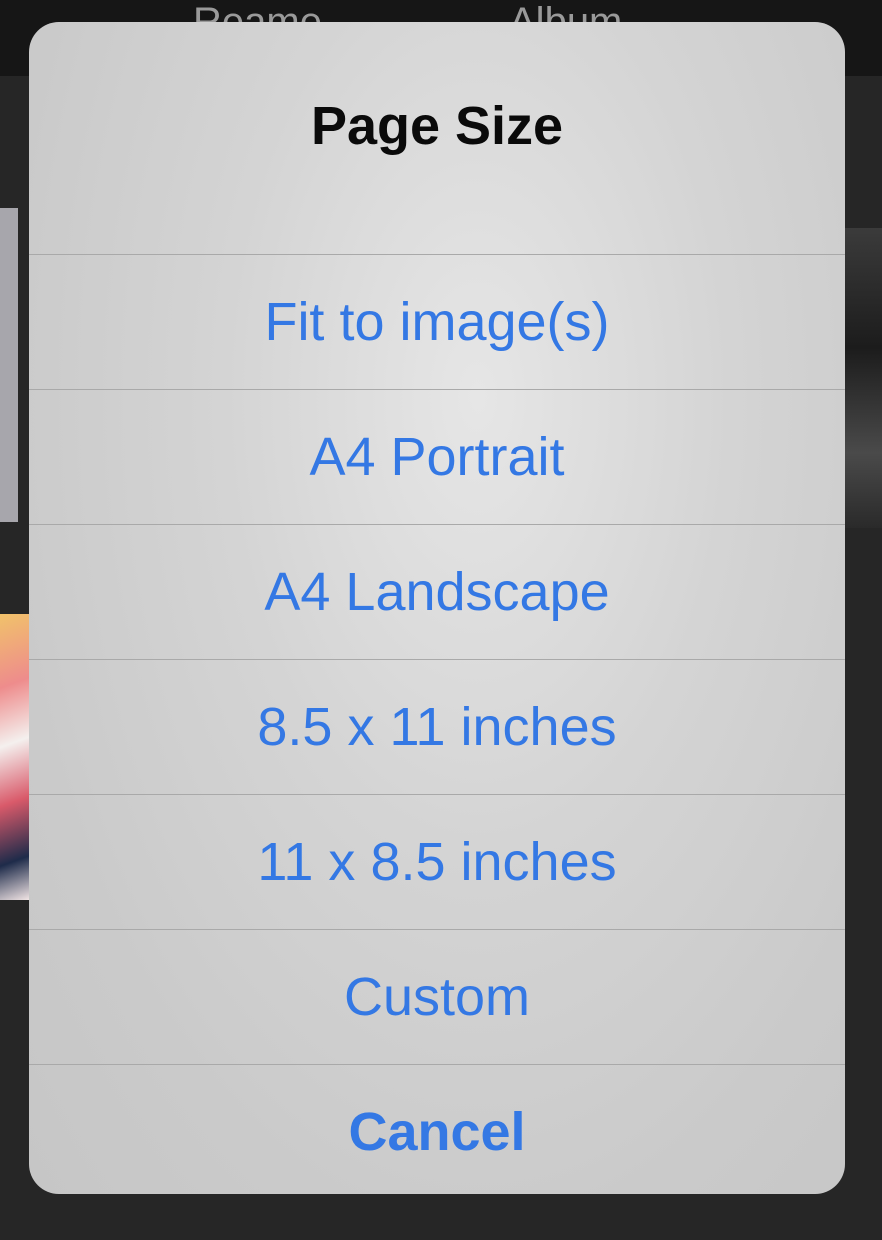 This screenshot has width=882, height=1240. I want to click on option-letter-portrait: 8.5 x 11 inches, so click(437, 726).